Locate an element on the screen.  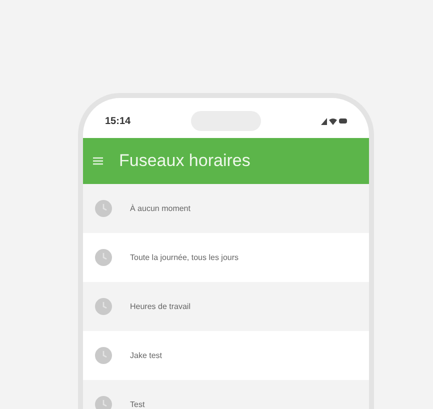
header-title: Fuseaux horaires is located at coordinates (184, 161).